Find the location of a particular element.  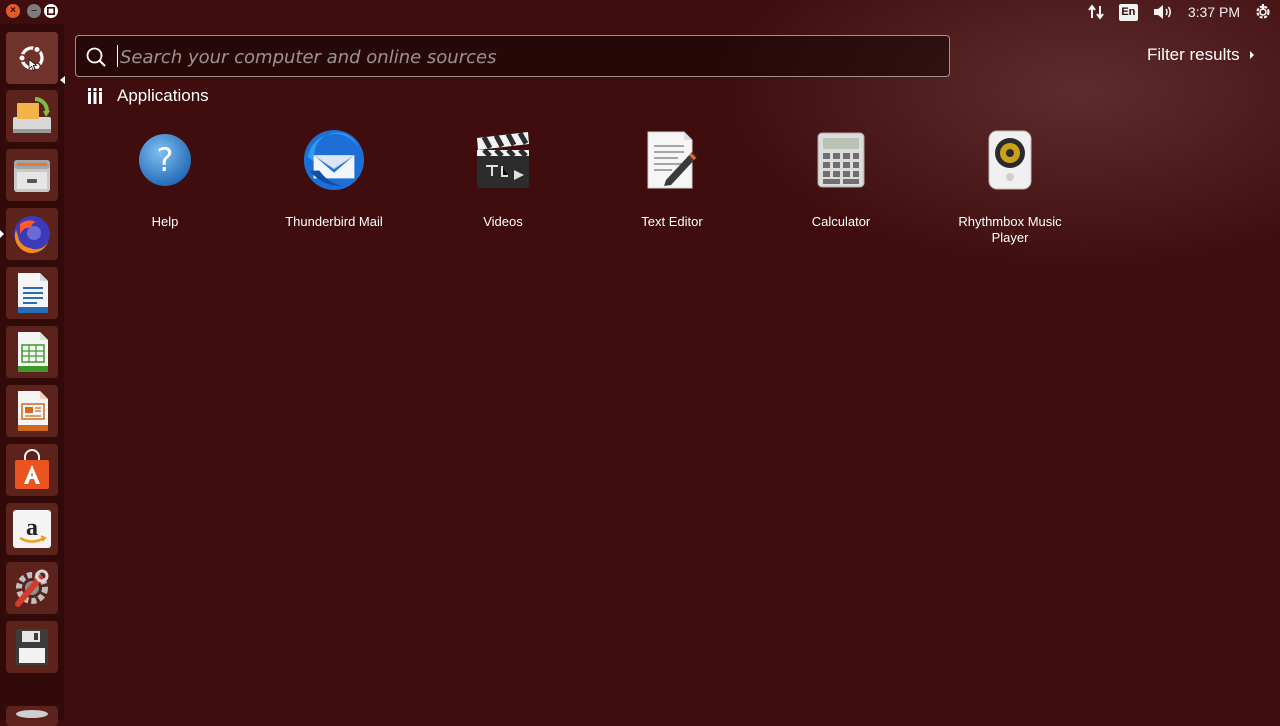

thunderbird-icon is located at coordinates (334, 160).